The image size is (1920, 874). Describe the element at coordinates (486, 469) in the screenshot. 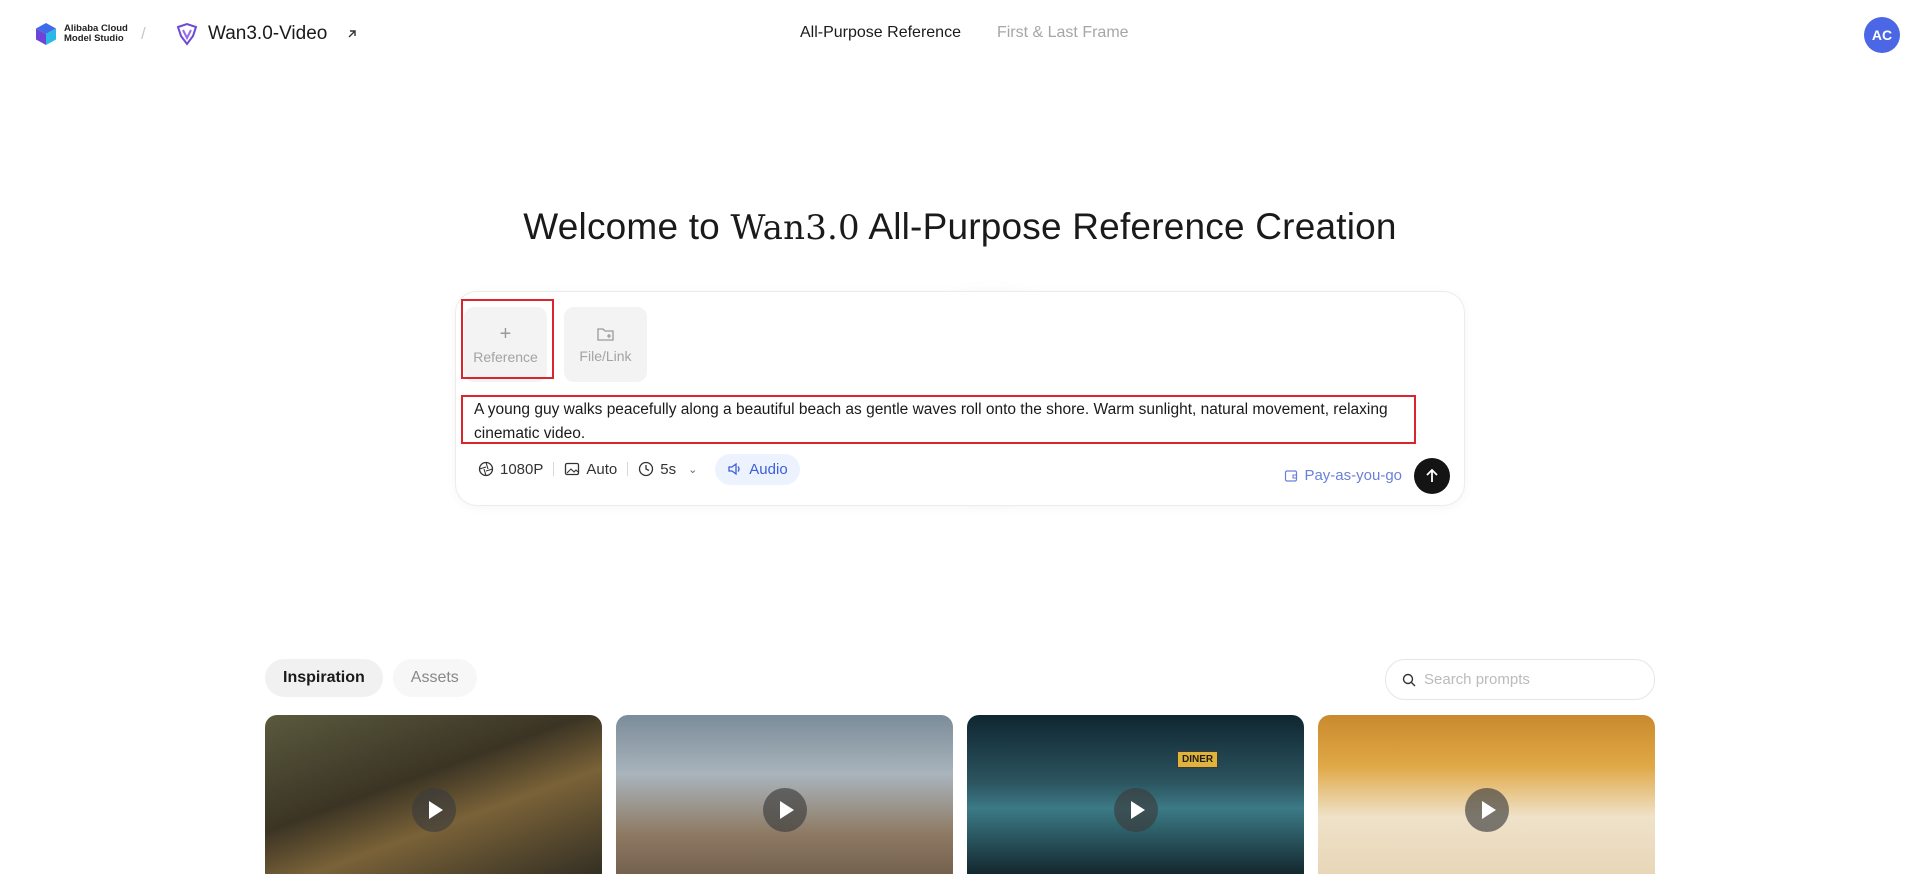

I see `aperture-icon` at that location.